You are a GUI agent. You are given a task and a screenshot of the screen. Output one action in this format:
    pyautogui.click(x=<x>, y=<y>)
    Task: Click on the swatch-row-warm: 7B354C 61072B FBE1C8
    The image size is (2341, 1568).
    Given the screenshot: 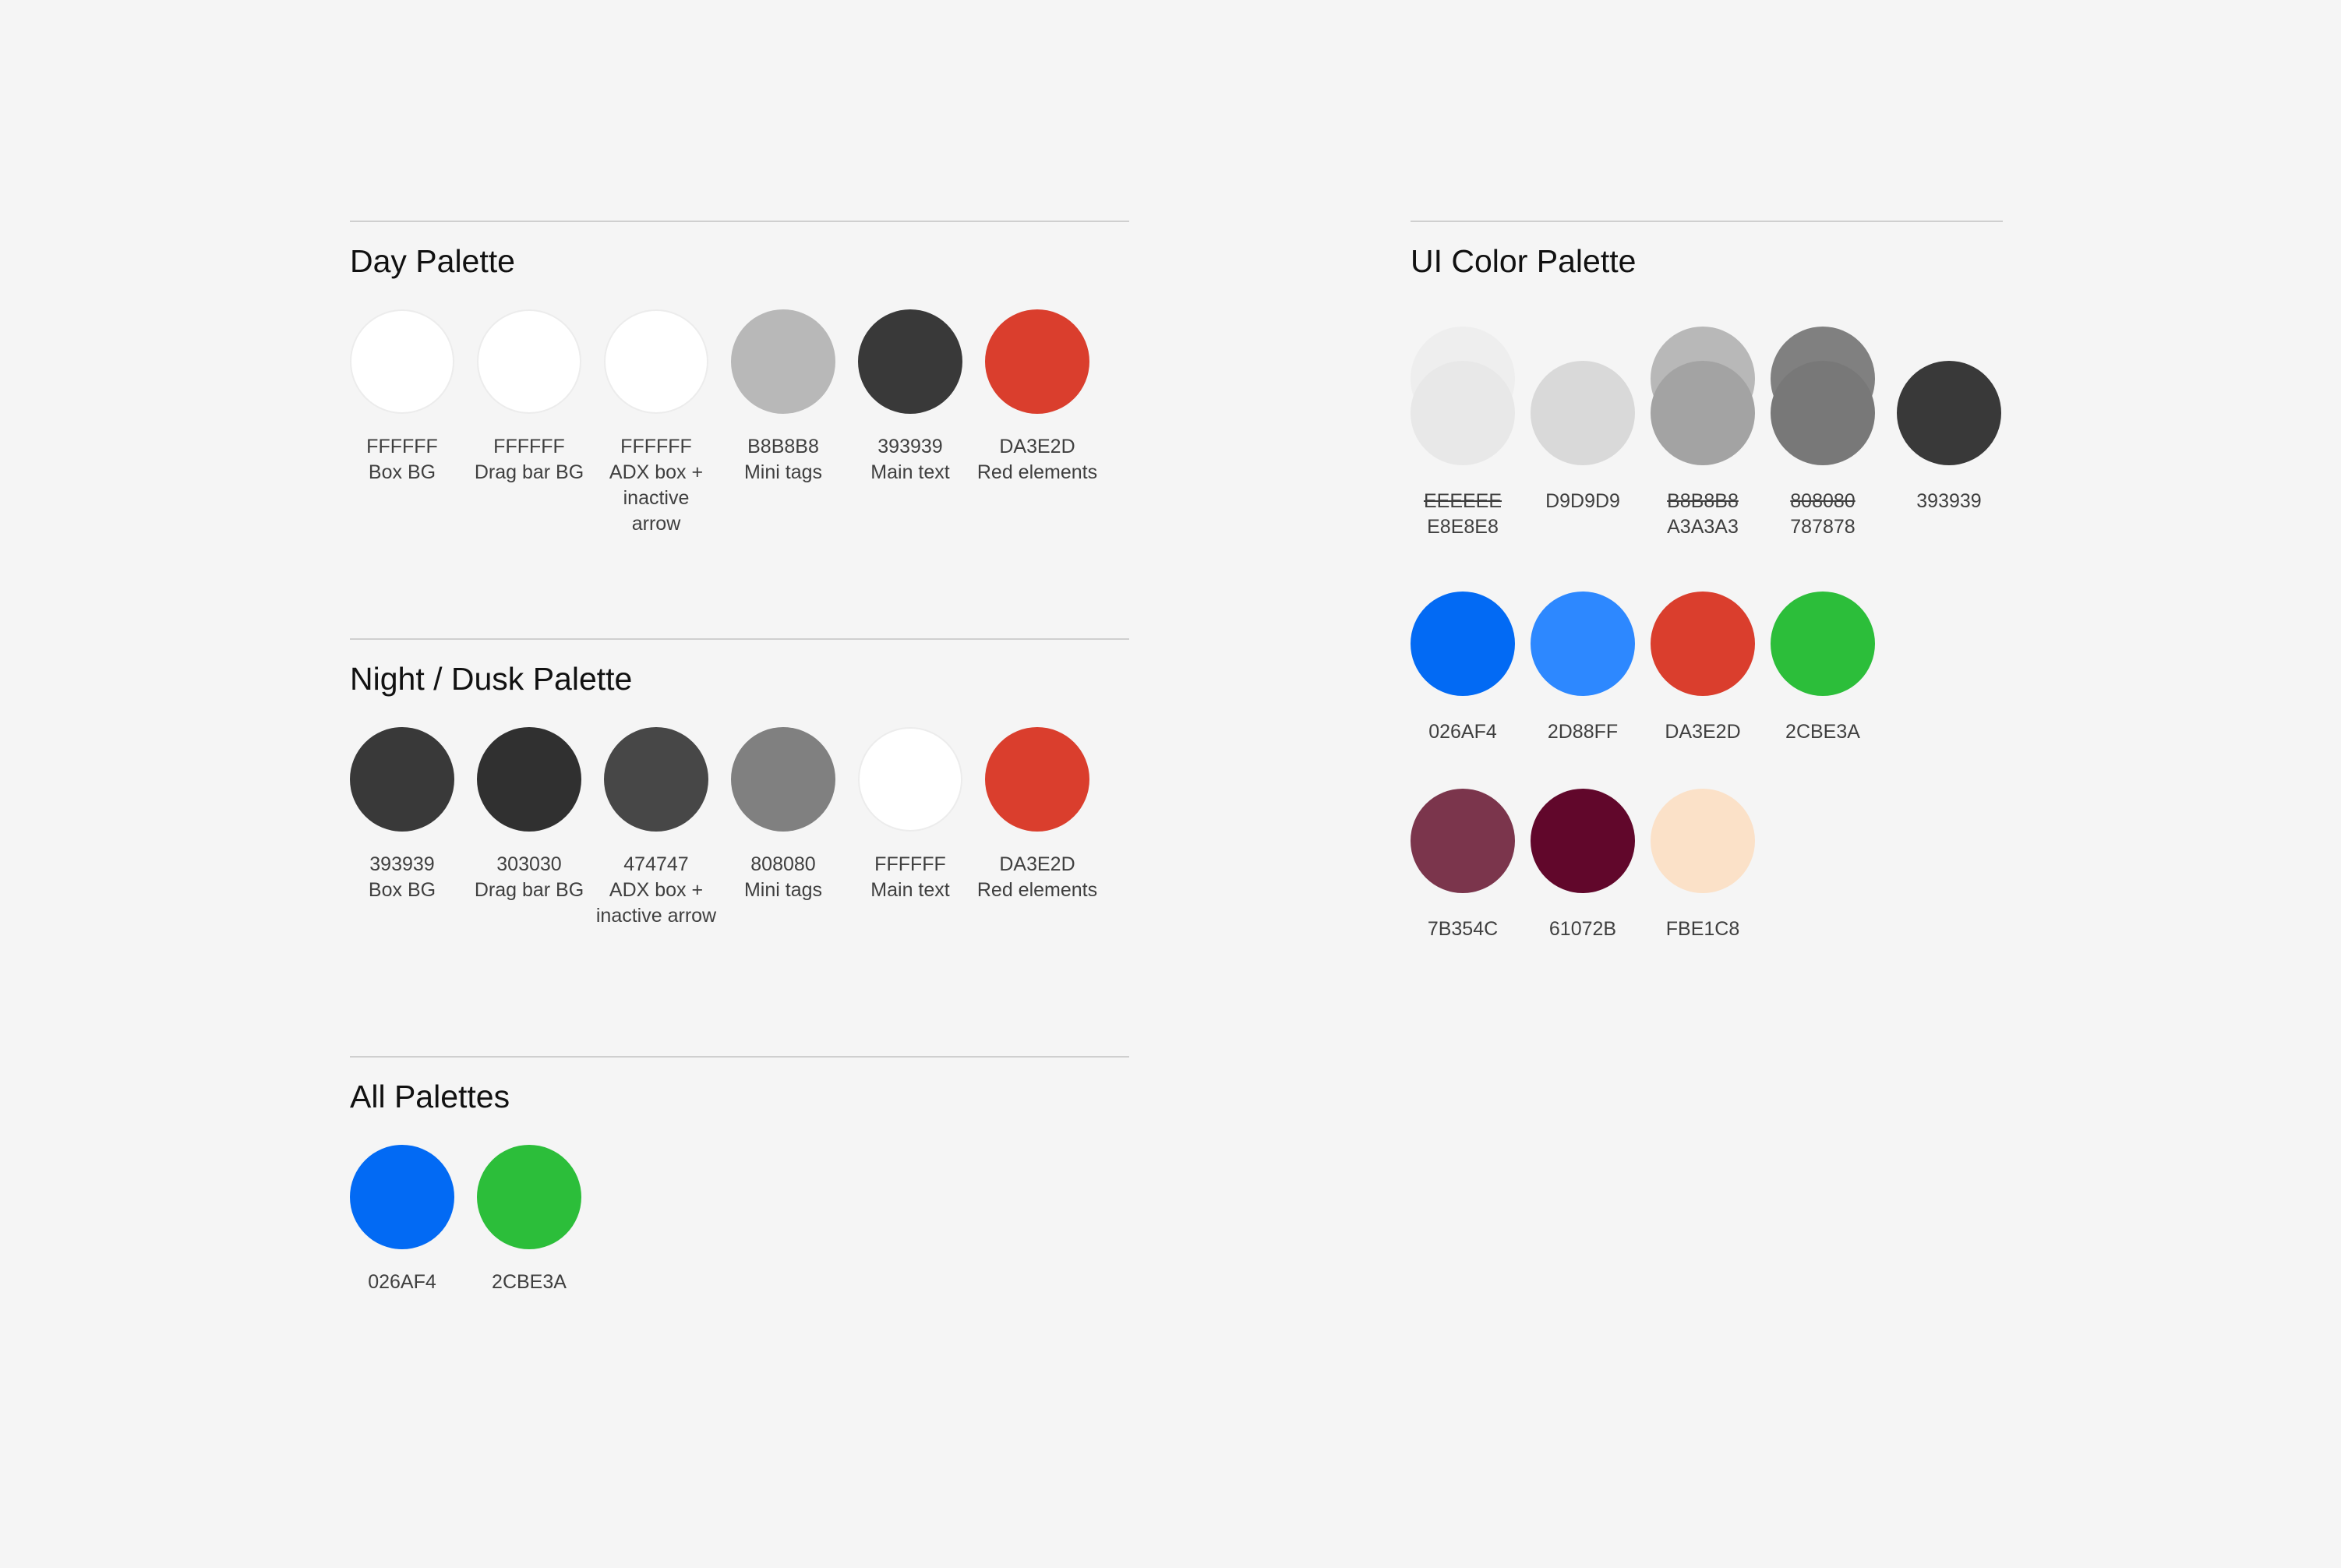 What is the action you would take?
    pyautogui.click(x=1707, y=874)
    